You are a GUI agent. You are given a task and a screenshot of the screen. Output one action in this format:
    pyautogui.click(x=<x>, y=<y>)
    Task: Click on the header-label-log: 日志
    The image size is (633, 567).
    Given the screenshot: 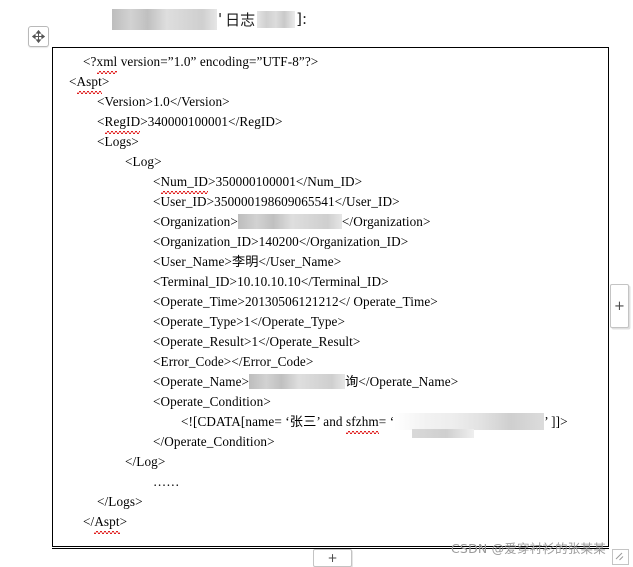 What is the action you would take?
    pyautogui.click(x=240, y=19)
    